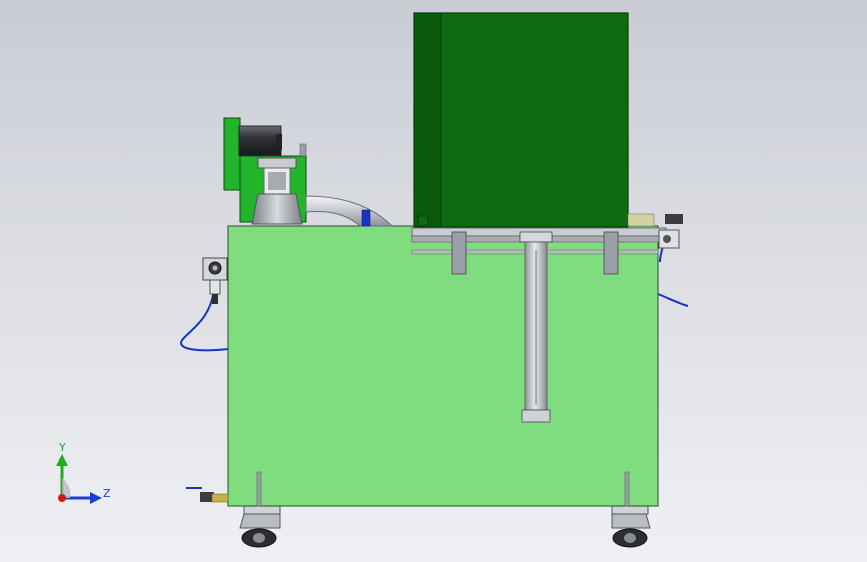 This screenshot has width=867, height=562. Describe the element at coordinates (349, 211) in the screenshot. I see `suction-pipe` at that location.